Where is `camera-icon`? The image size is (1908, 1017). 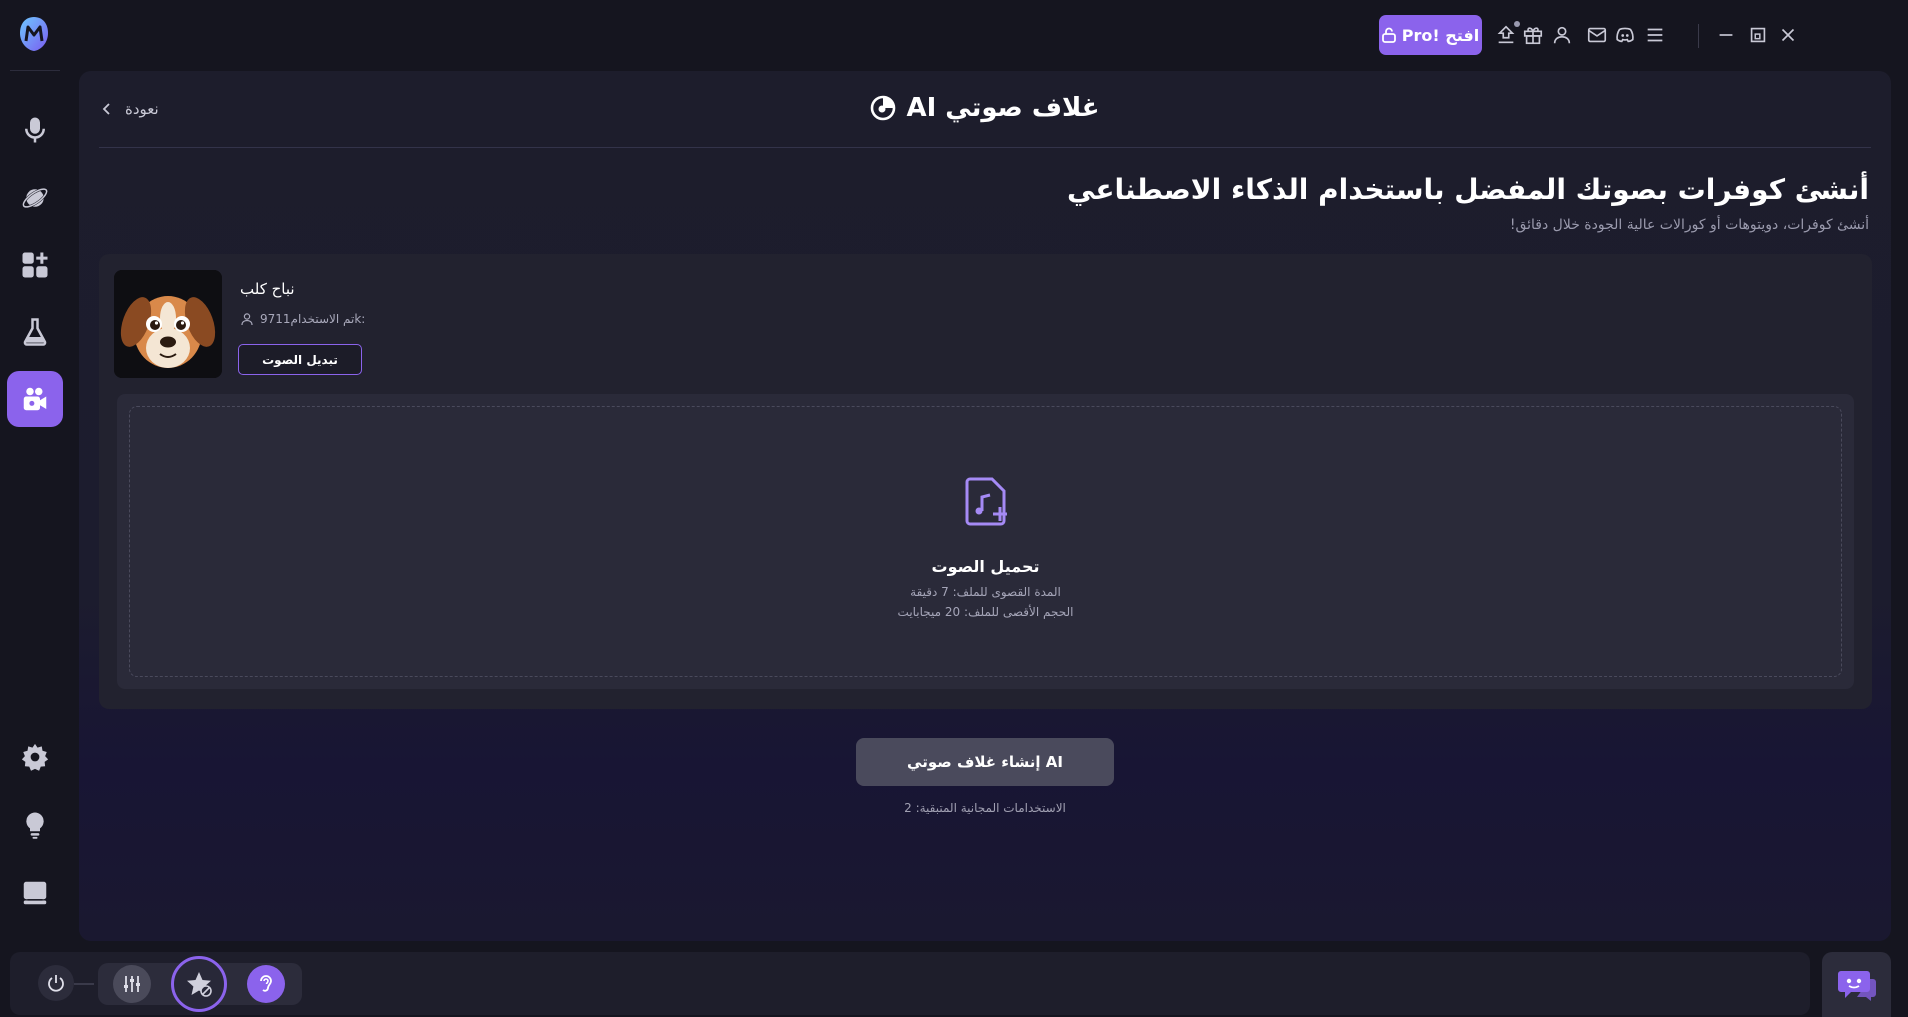
camera-icon is located at coordinates (35, 399).